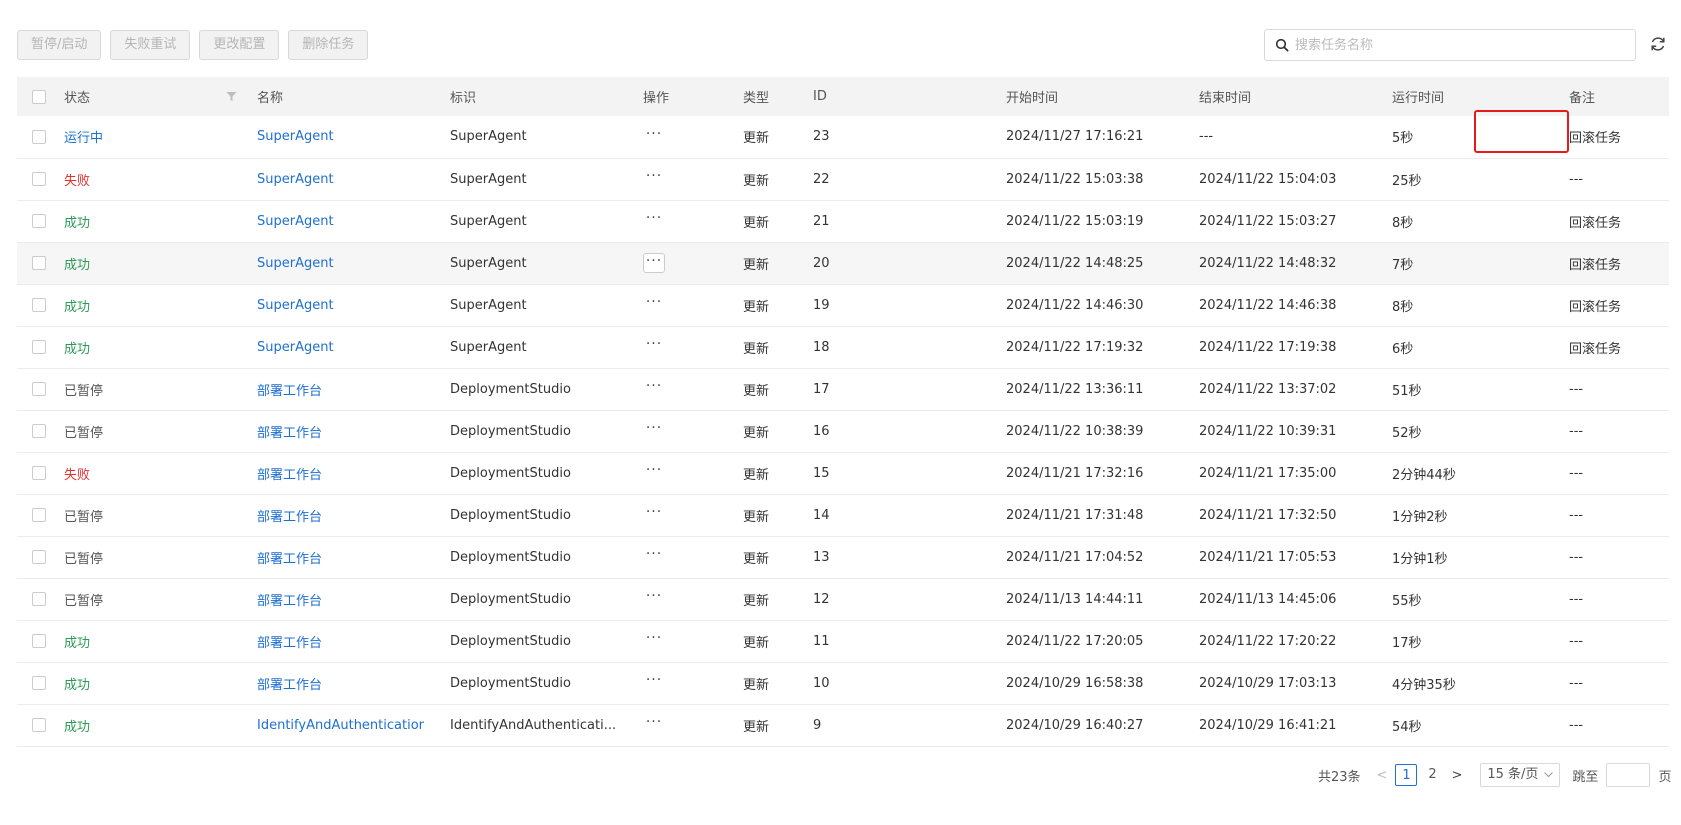 The image size is (1681, 825). I want to click on retry-failed-button: 失败重试, so click(150, 45).